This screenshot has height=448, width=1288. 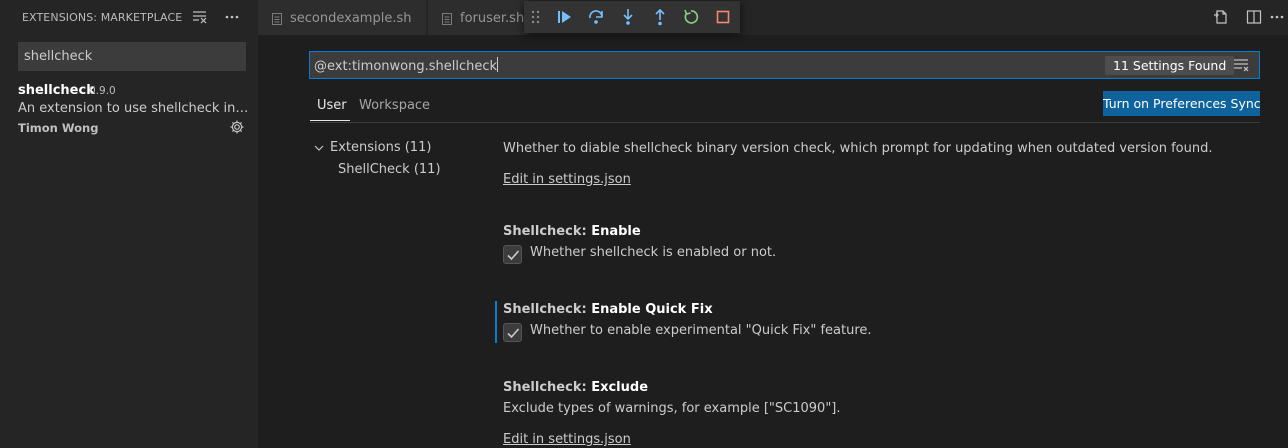 I want to click on focused-setting-indicator, so click(x=496, y=322).